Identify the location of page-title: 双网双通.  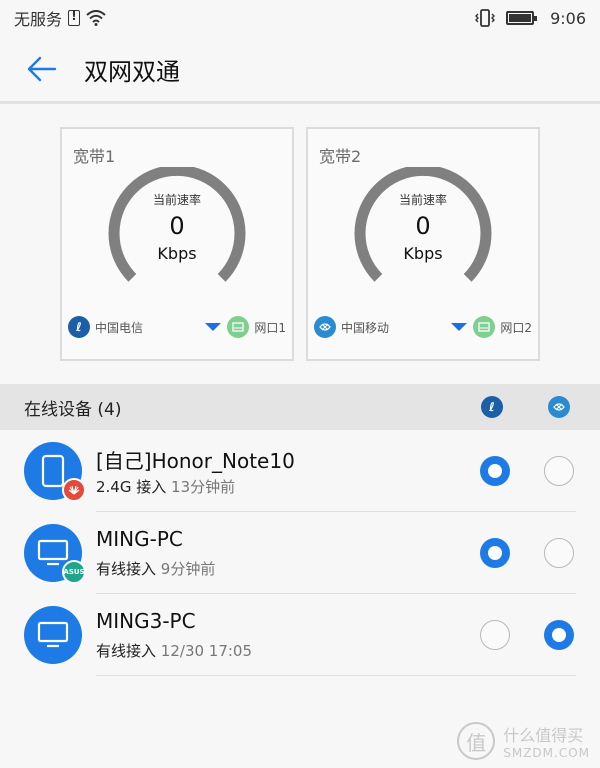
(132, 71).